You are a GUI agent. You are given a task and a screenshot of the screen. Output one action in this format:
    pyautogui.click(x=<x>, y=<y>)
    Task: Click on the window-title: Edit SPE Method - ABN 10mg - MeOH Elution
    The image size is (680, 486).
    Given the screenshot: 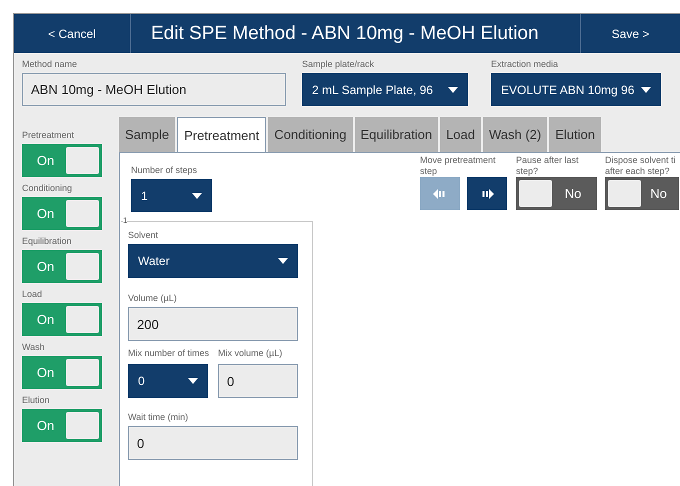 What is the action you would take?
    pyautogui.click(x=345, y=34)
    